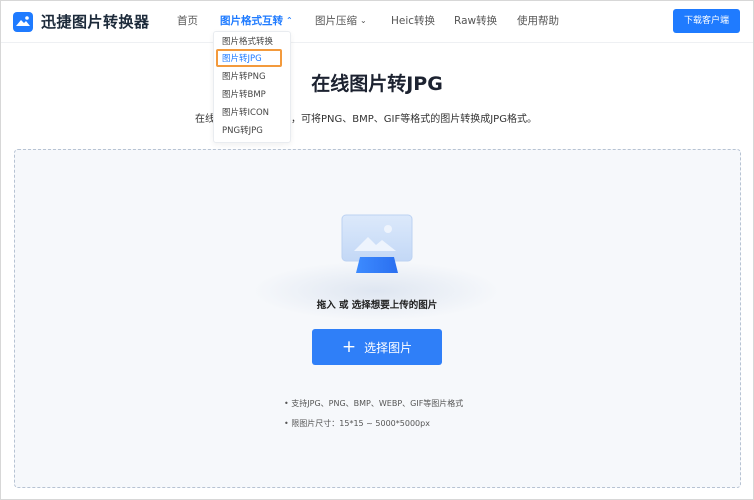 This screenshot has width=754, height=500. I want to click on nav-item-compress-label: 图片压缩, so click(336, 21).